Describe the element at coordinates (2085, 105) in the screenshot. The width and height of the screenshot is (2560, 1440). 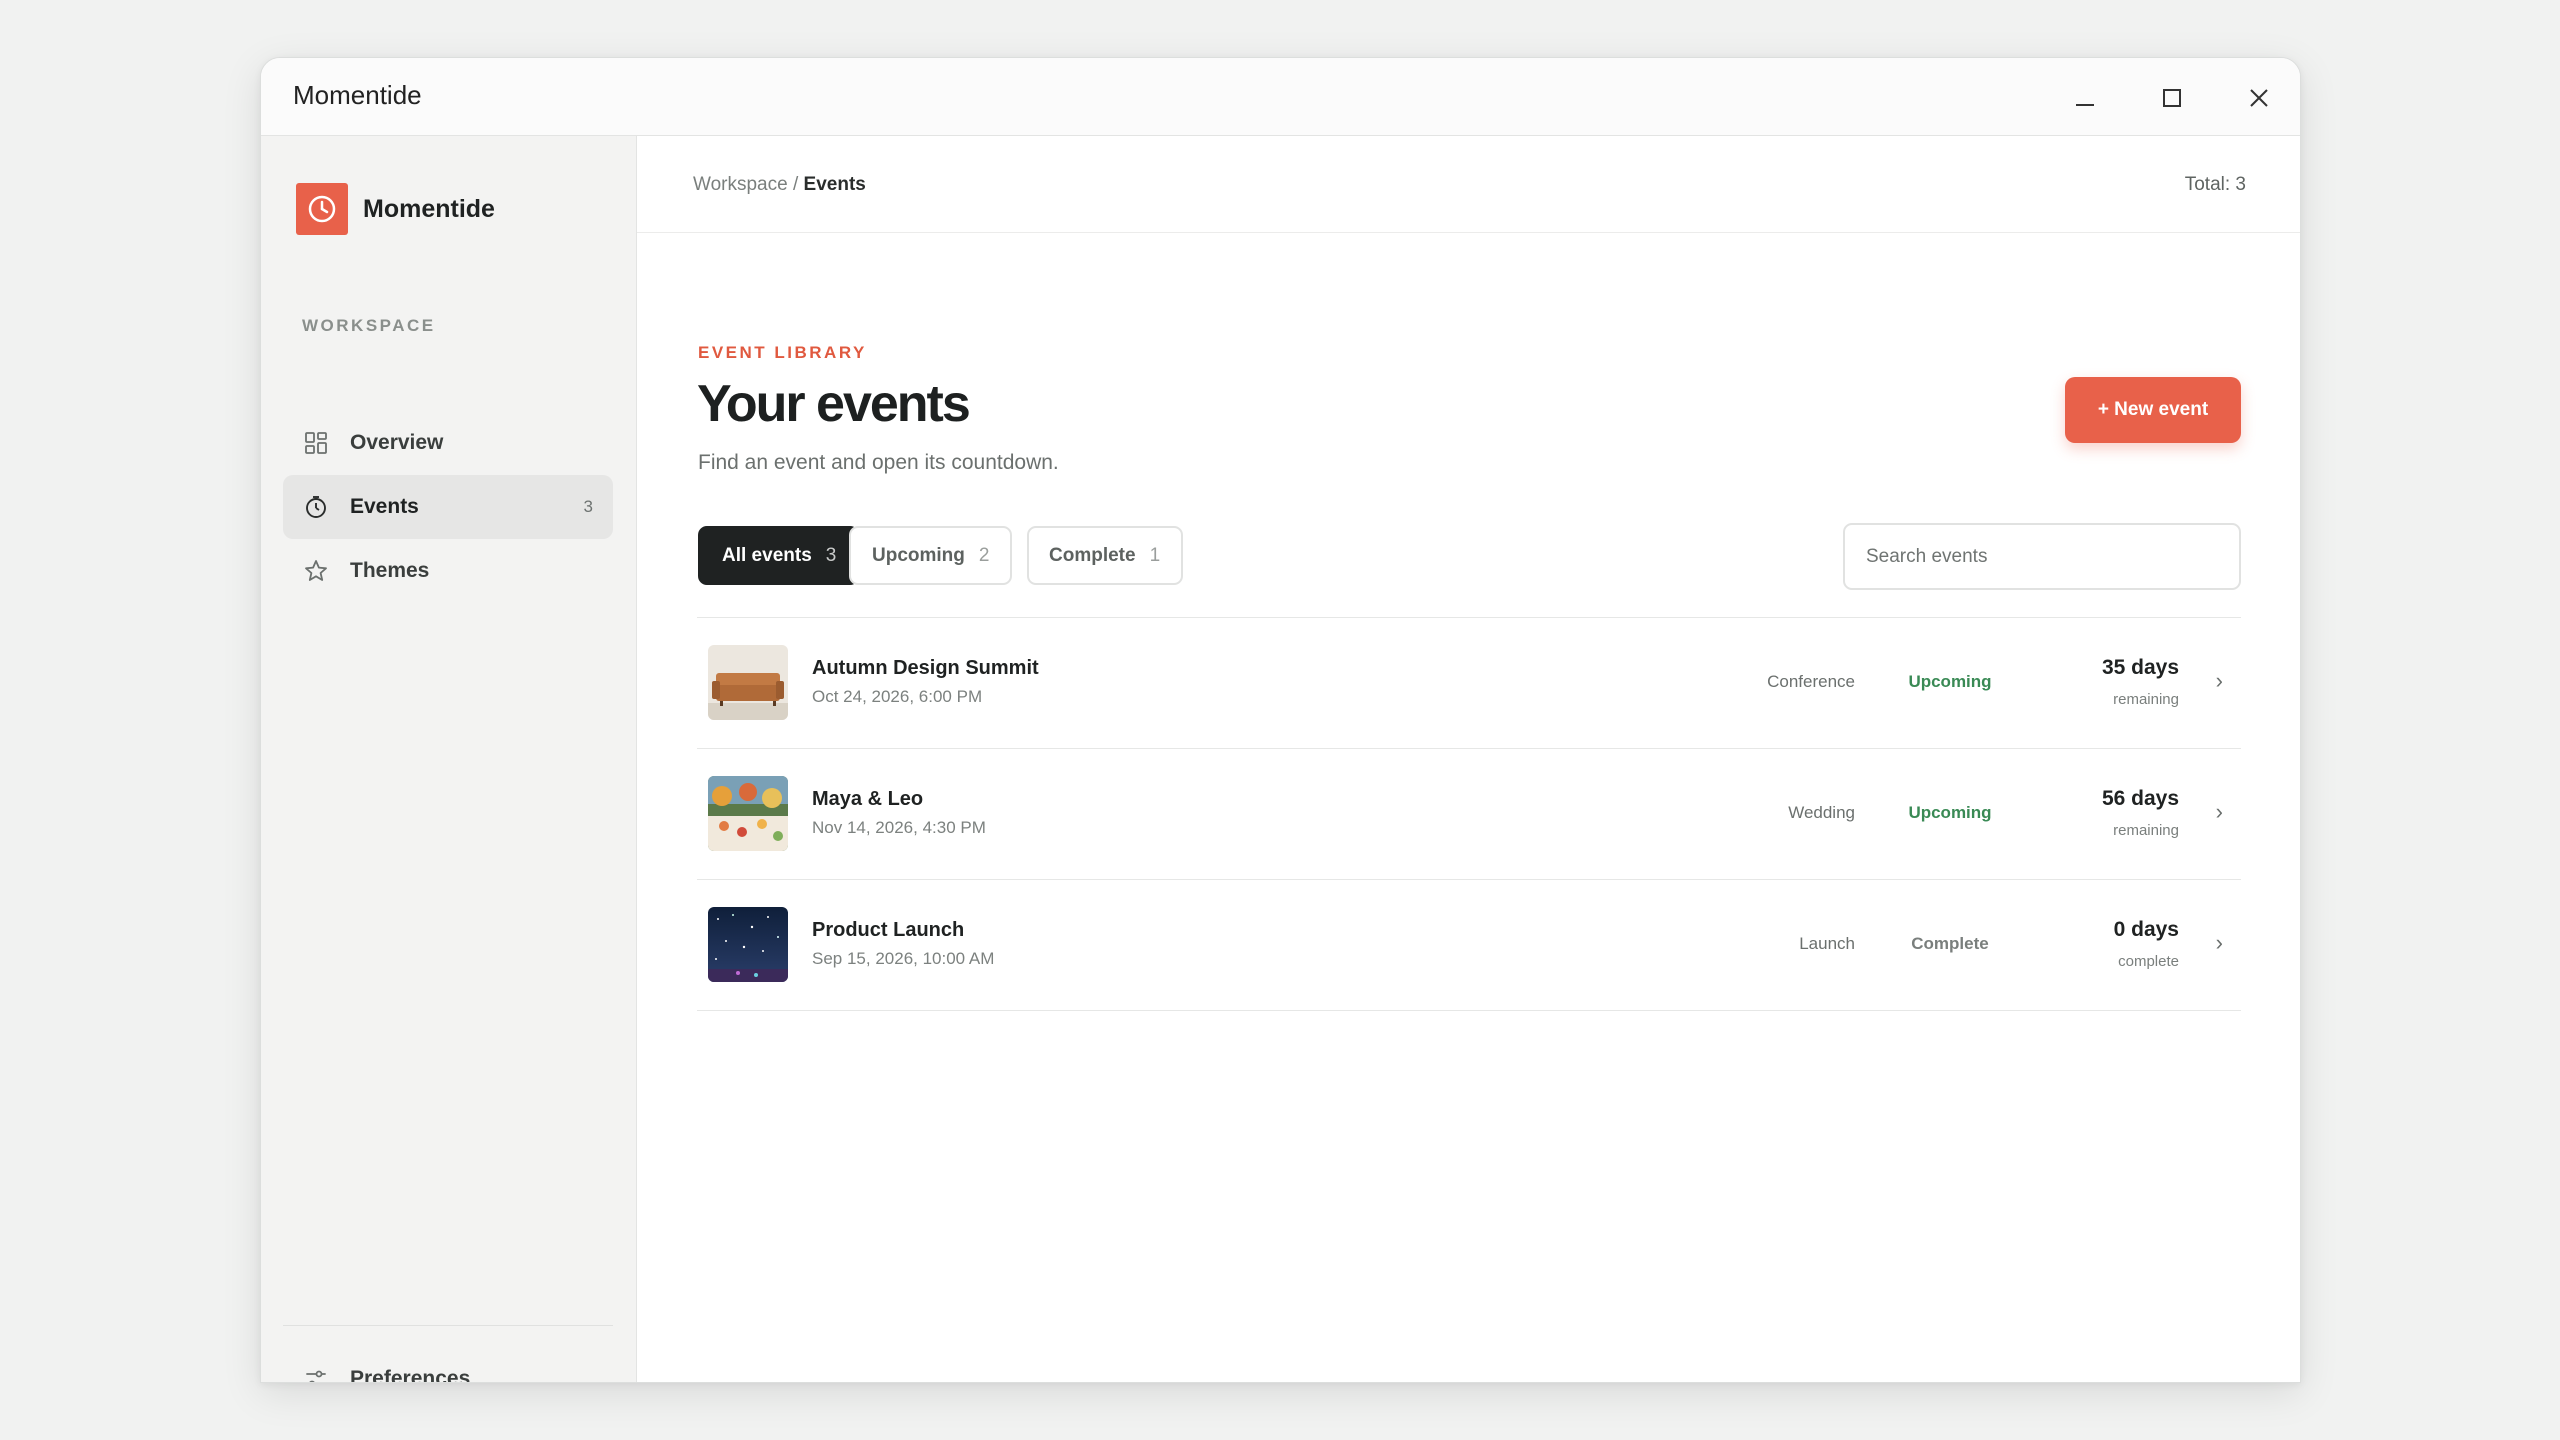
I see `minimize-icon` at that location.